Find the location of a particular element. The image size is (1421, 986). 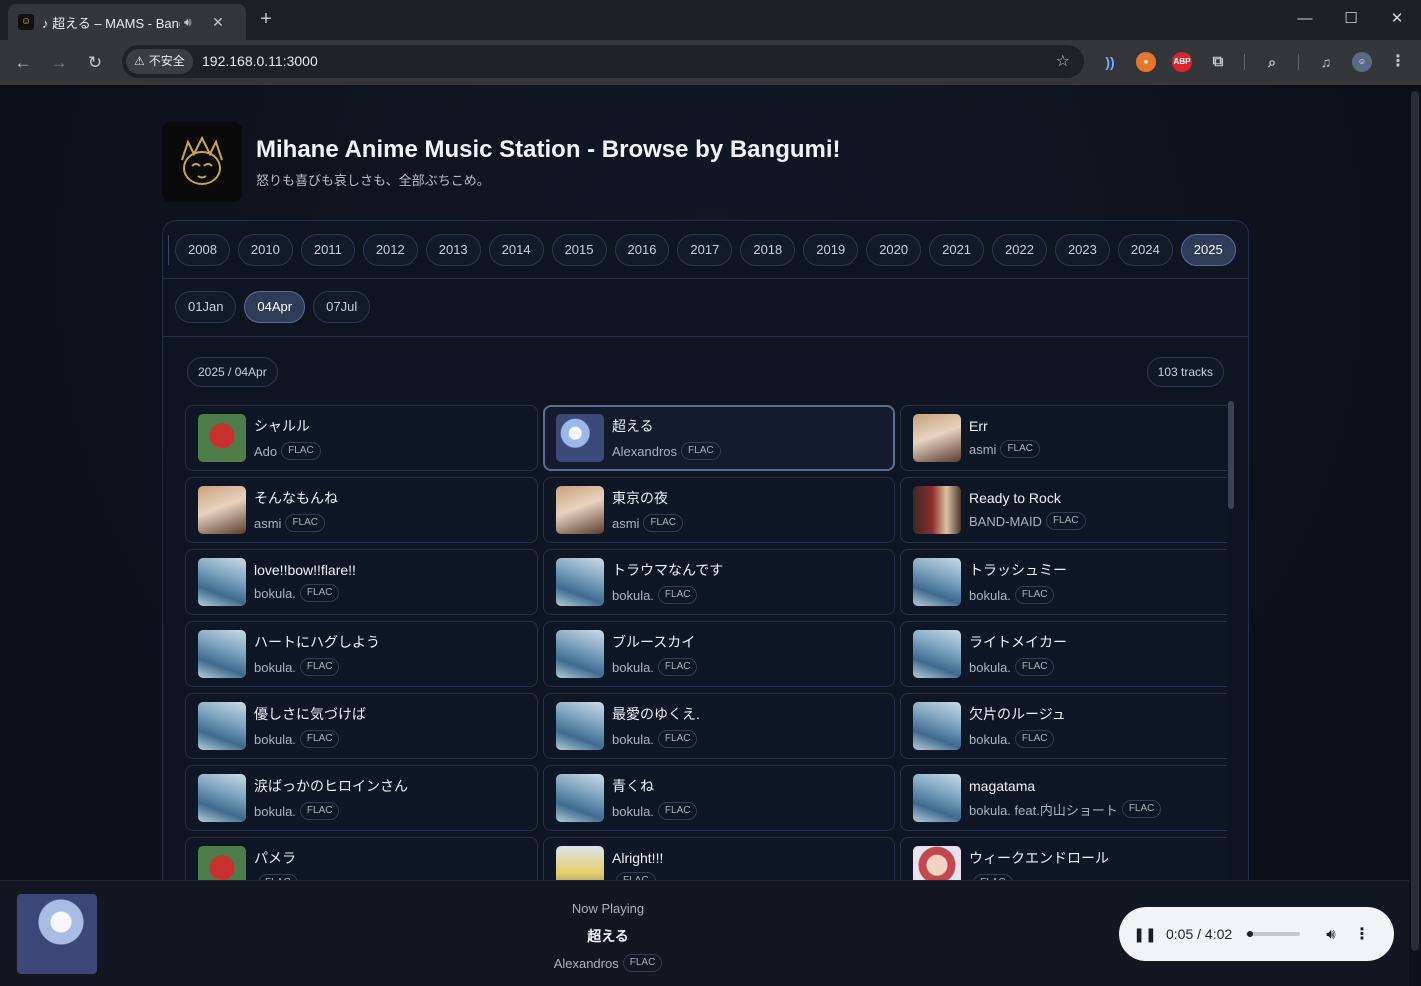

forward-arrow-icon: → is located at coordinates (59, 63).